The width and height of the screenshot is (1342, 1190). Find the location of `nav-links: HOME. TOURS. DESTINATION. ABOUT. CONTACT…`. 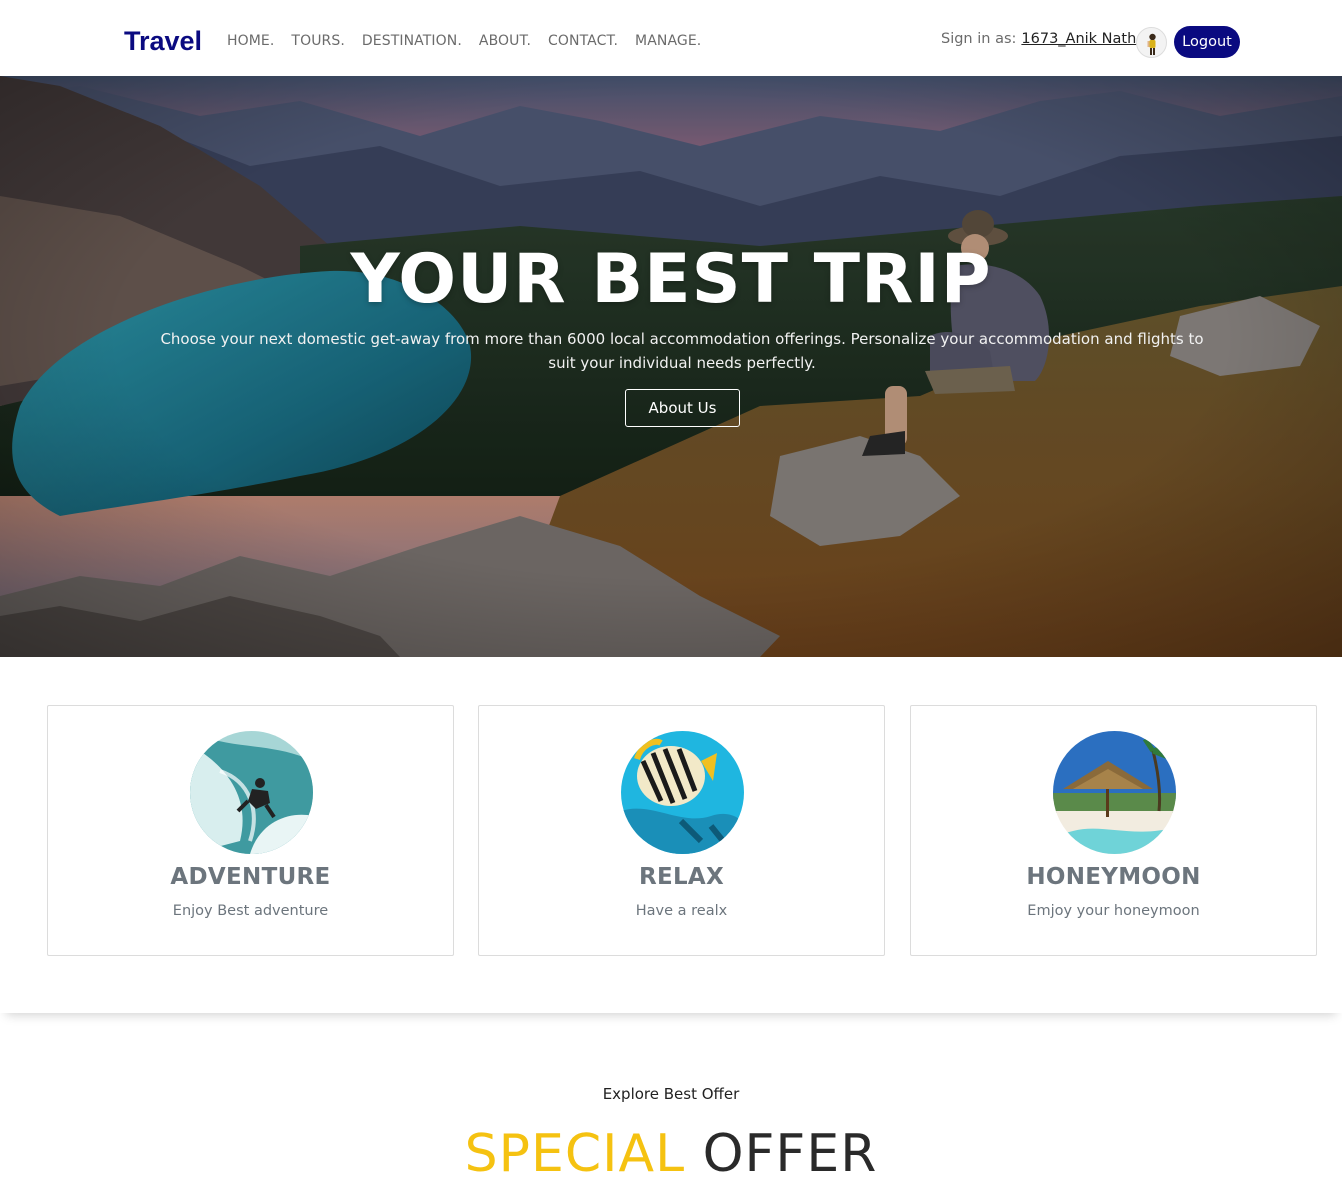

nav-links: HOME. TOURS. DESTINATION. ABOUT. CONTACT… is located at coordinates (472, 41).